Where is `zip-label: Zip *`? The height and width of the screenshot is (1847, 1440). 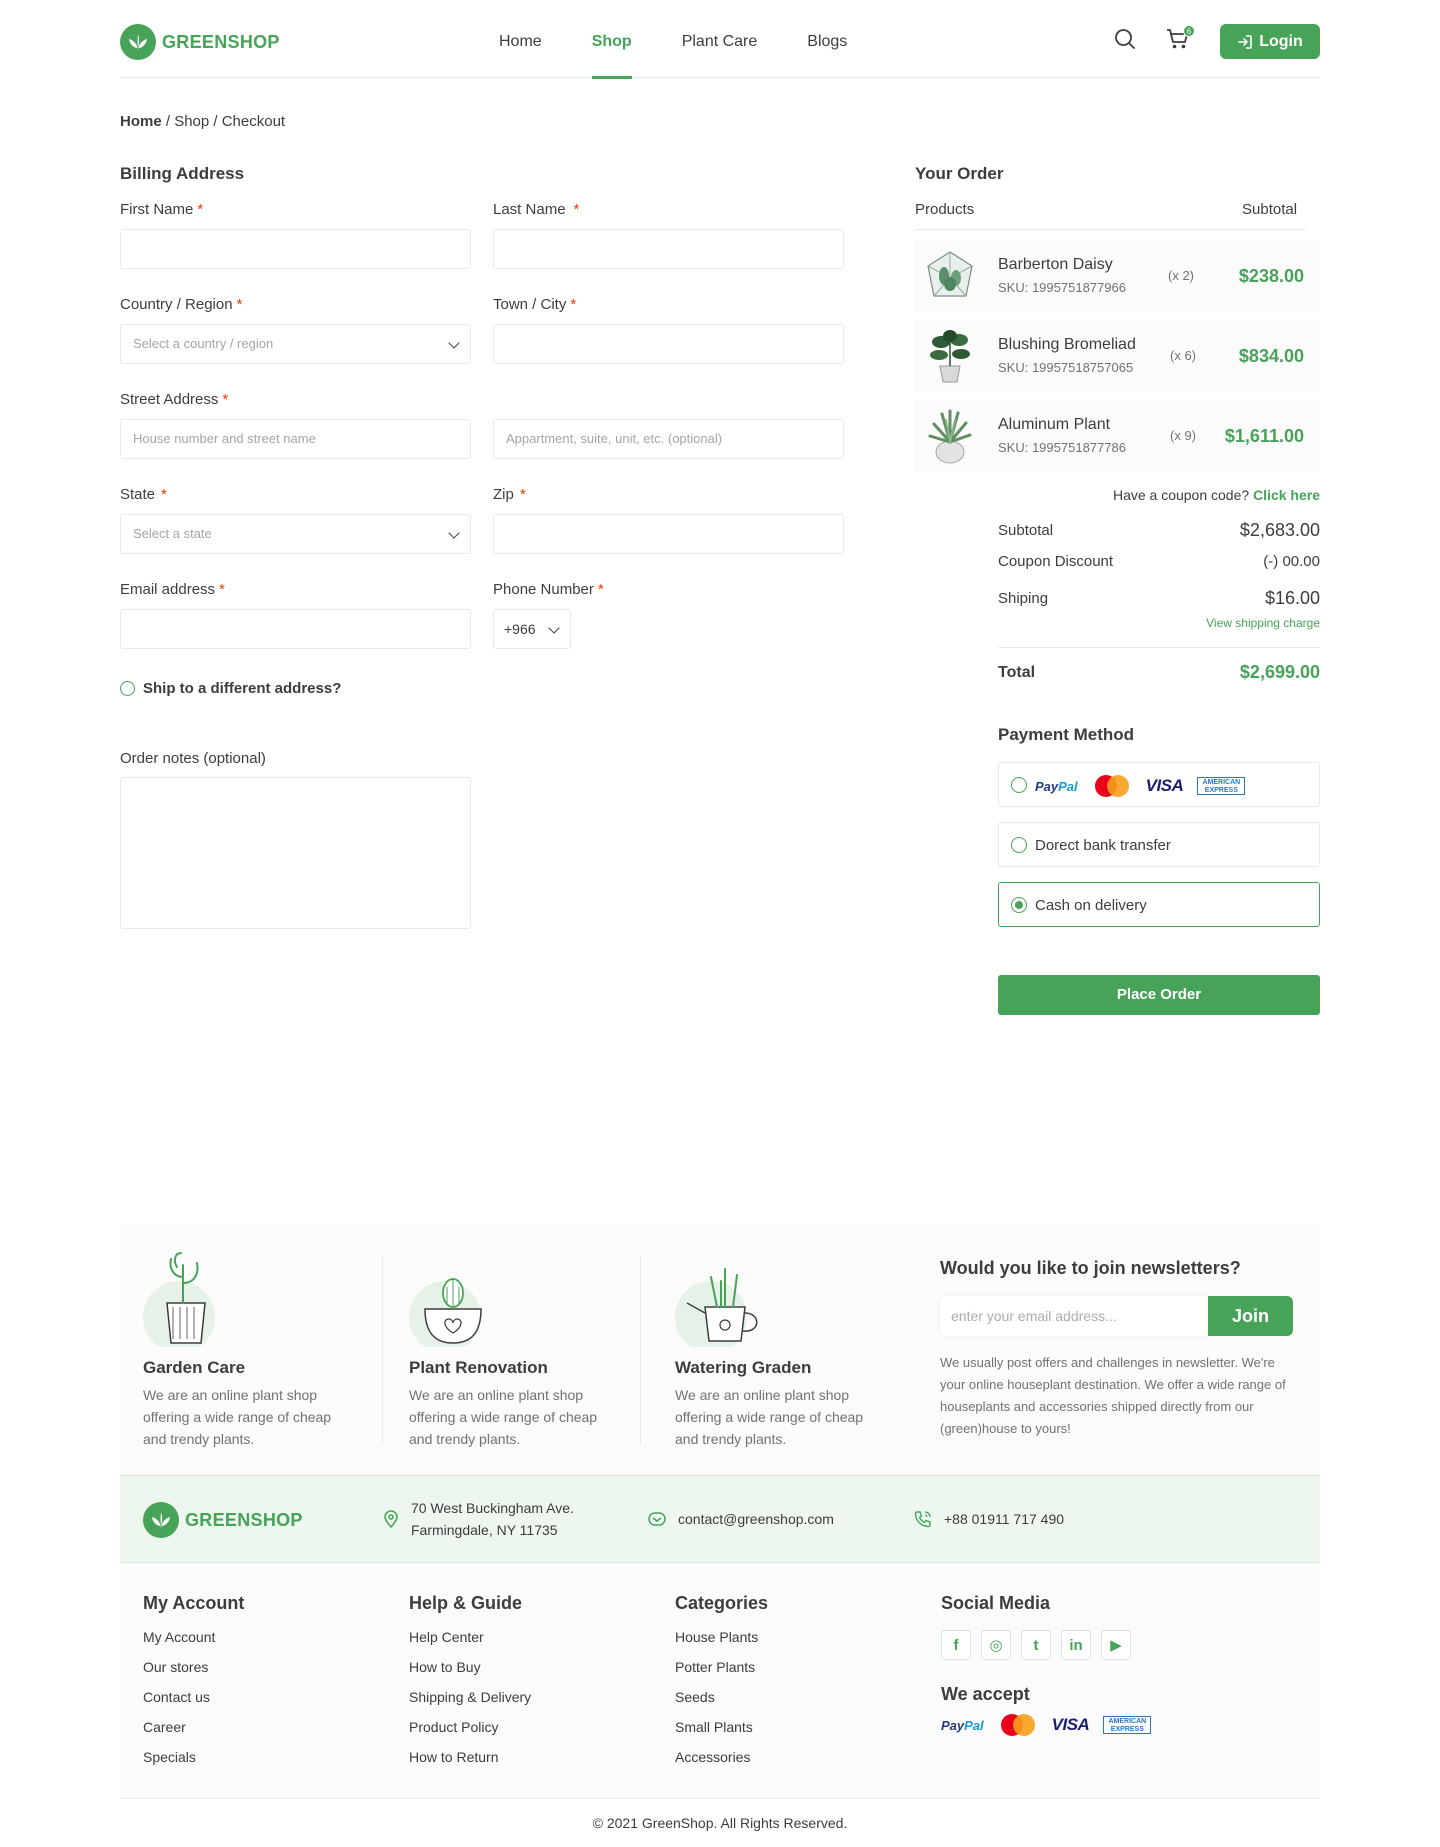
zip-label: Zip * is located at coordinates (509, 494).